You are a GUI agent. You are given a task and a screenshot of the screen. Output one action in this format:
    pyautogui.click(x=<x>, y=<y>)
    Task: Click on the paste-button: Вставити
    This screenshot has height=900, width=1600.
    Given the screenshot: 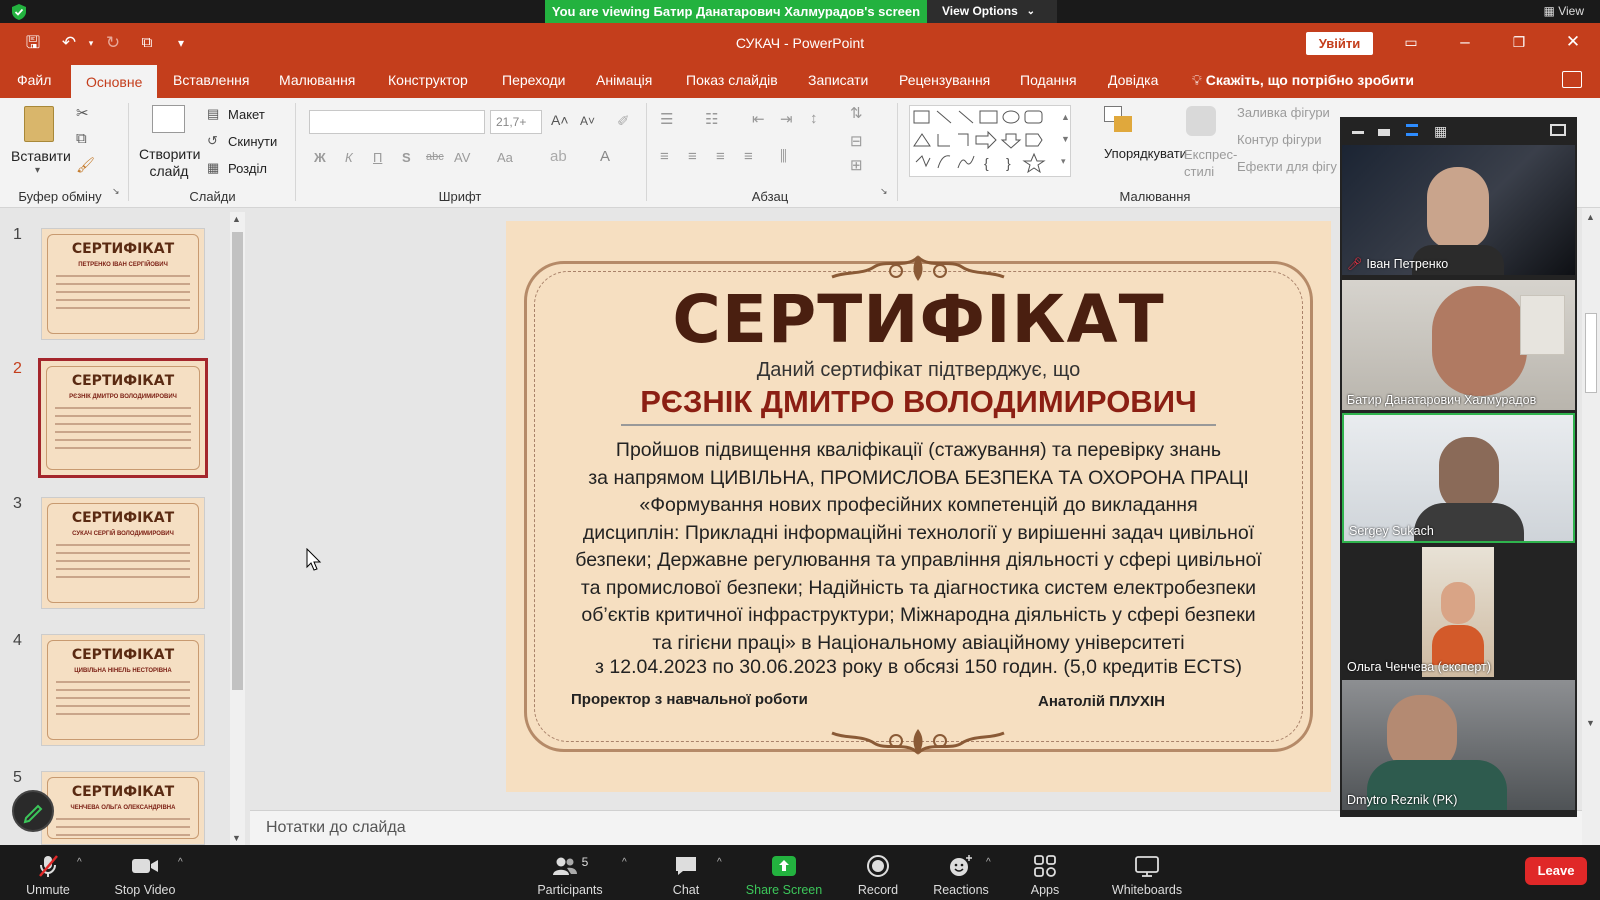 What is the action you would take?
    pyautogui.click(x=41, y=156)
    